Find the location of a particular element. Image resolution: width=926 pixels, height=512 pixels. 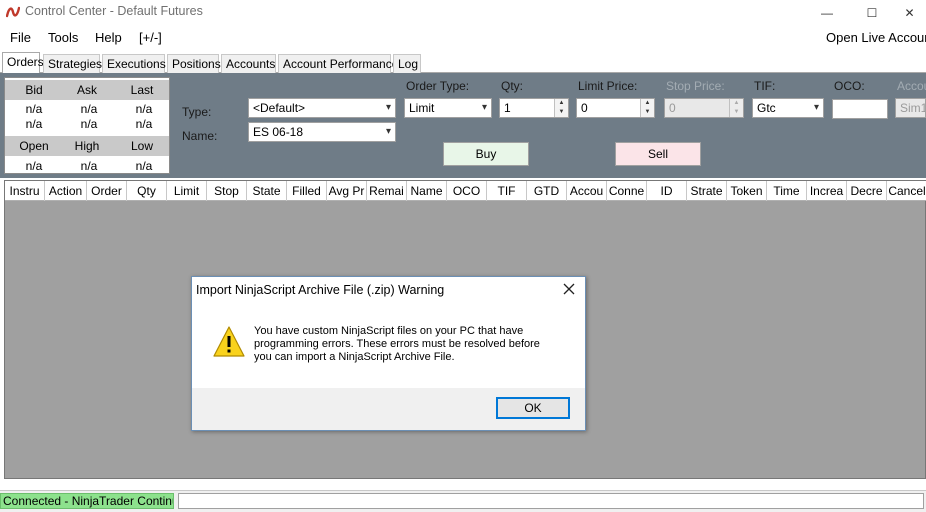

limit-price-label: Limit Price: is located at coordinates (608, 86).